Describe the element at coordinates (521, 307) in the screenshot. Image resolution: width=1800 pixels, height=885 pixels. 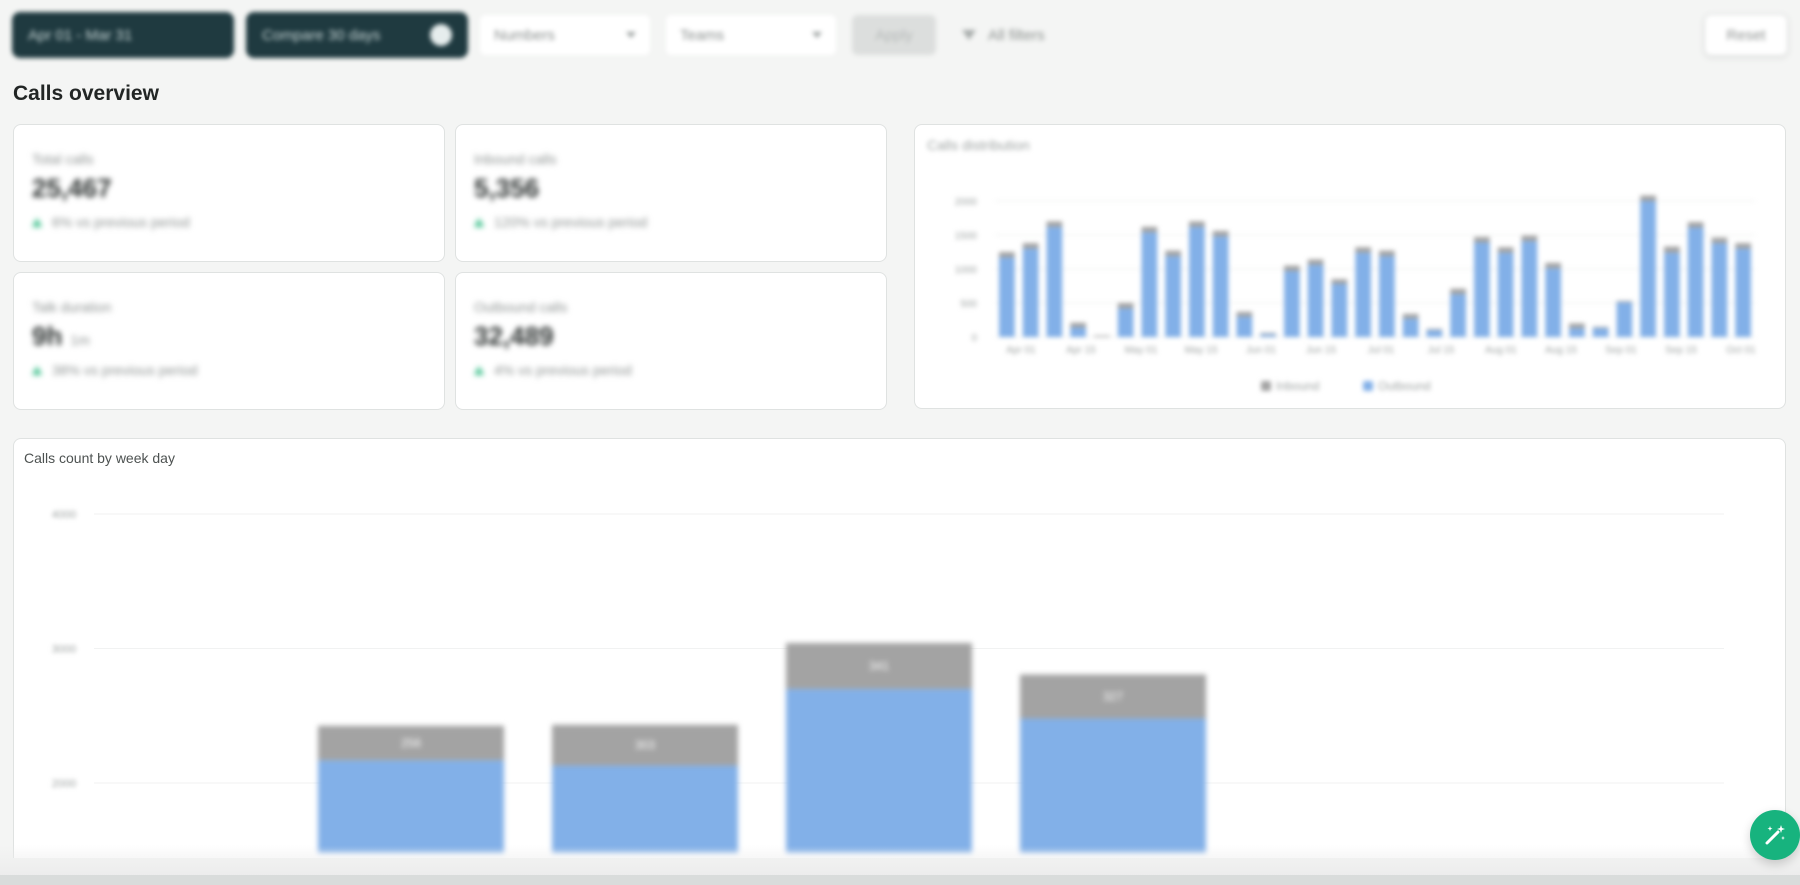
I see `stat-label: Outbound calls` at that location.